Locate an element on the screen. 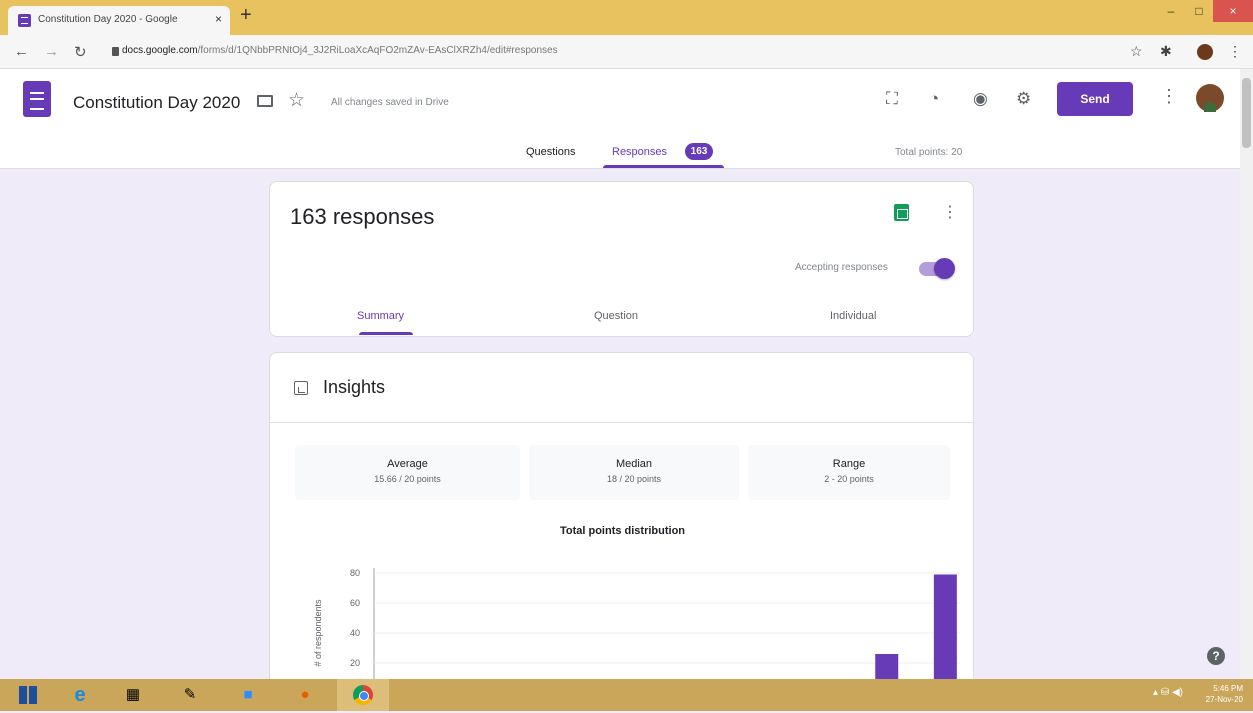 This screenshot has width=1253, height=713. stat-median: Median 18 / 20 points is located at coordinates (634, 472).